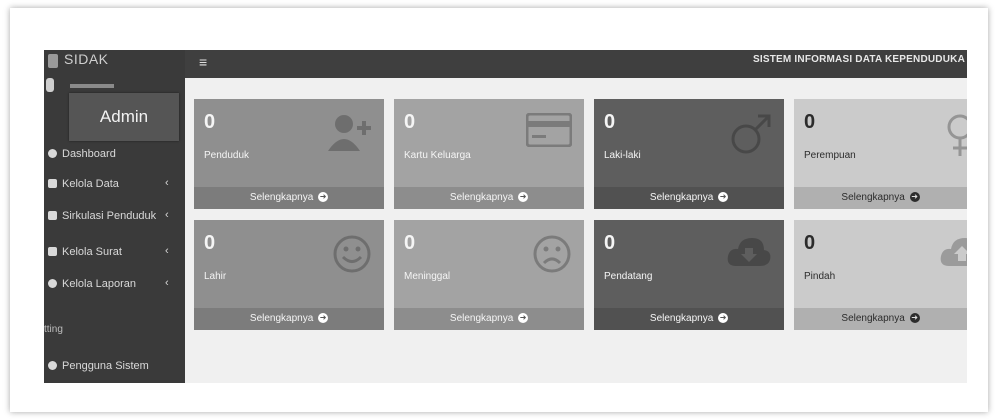  Describe the element at coordinates (427, 276) in the screenshot. I see `stat-label: Meninggal` at that location.